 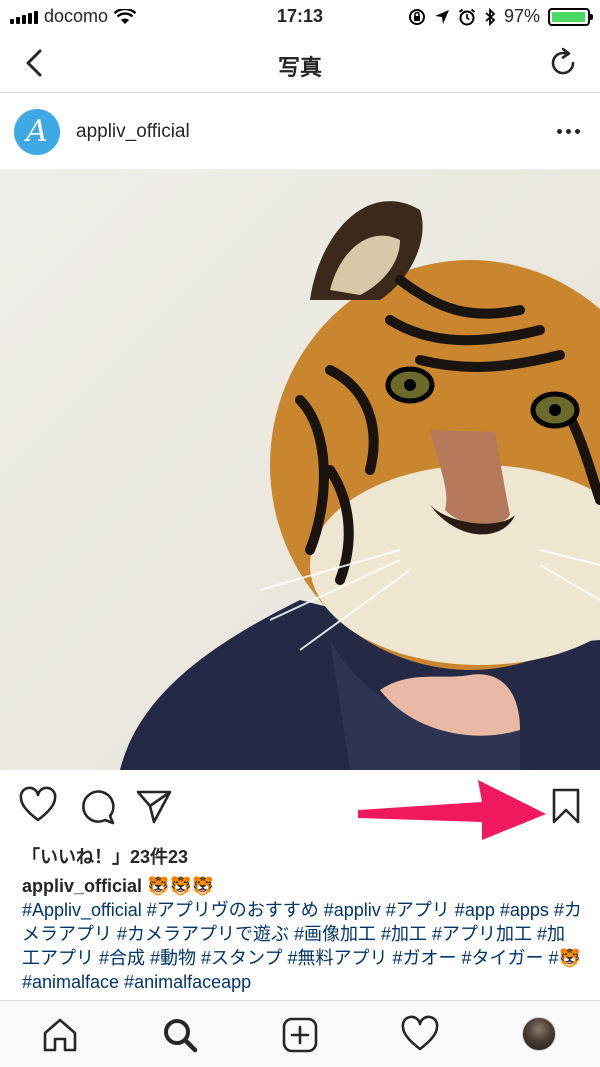 I want to click on bookmark-icon, so click(x=566, y=806).